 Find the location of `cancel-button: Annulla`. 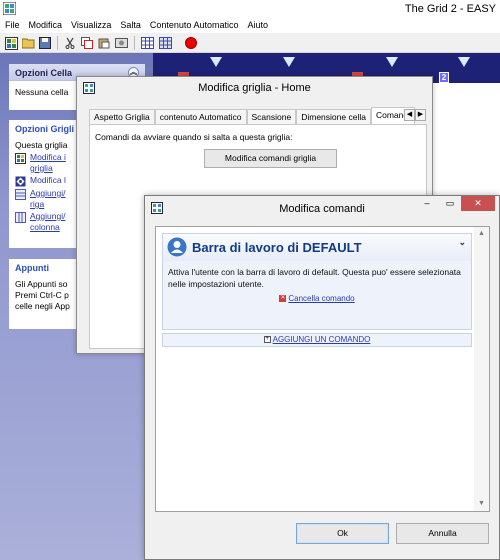

cancel-button: Annulla is located at coordinates (442, 533).